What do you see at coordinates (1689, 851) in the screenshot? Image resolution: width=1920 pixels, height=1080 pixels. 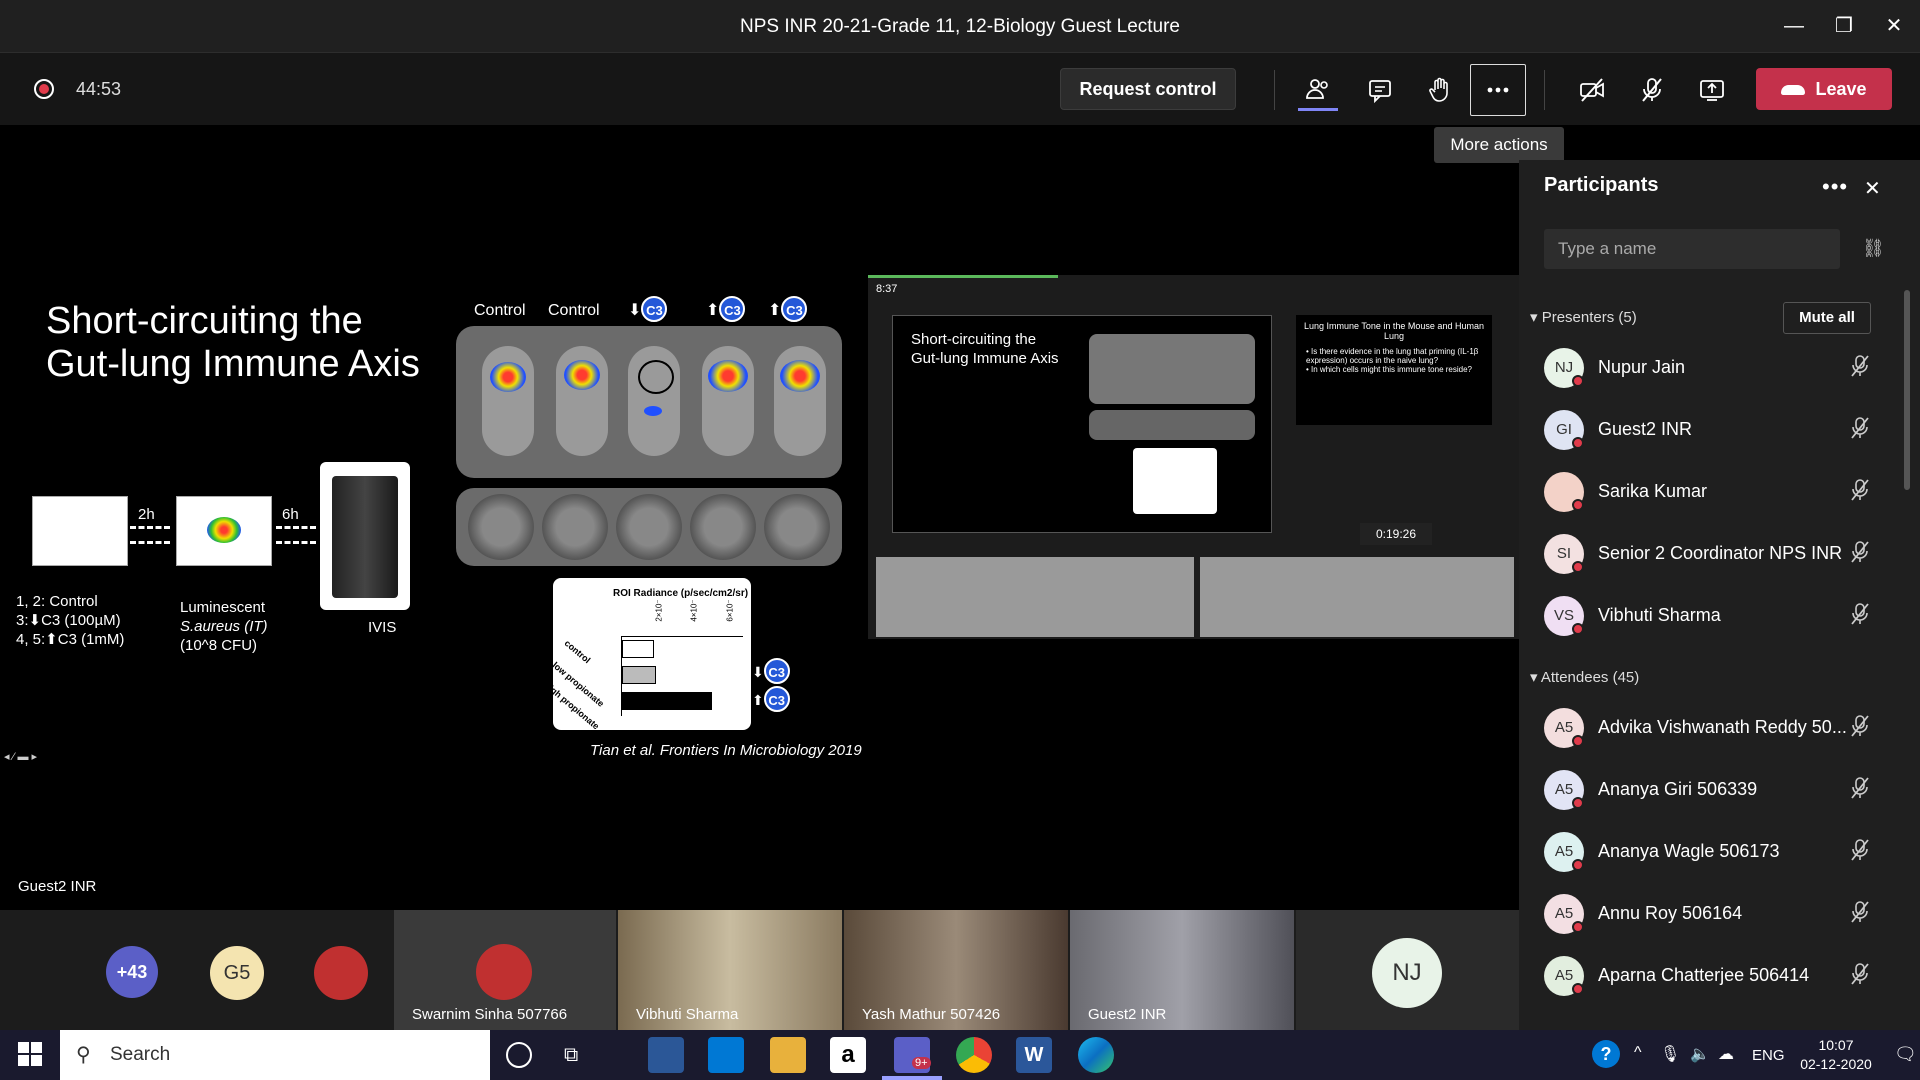 I see `participant-name: Ananya Wagle 506173` at bounding box center [1689, 851].